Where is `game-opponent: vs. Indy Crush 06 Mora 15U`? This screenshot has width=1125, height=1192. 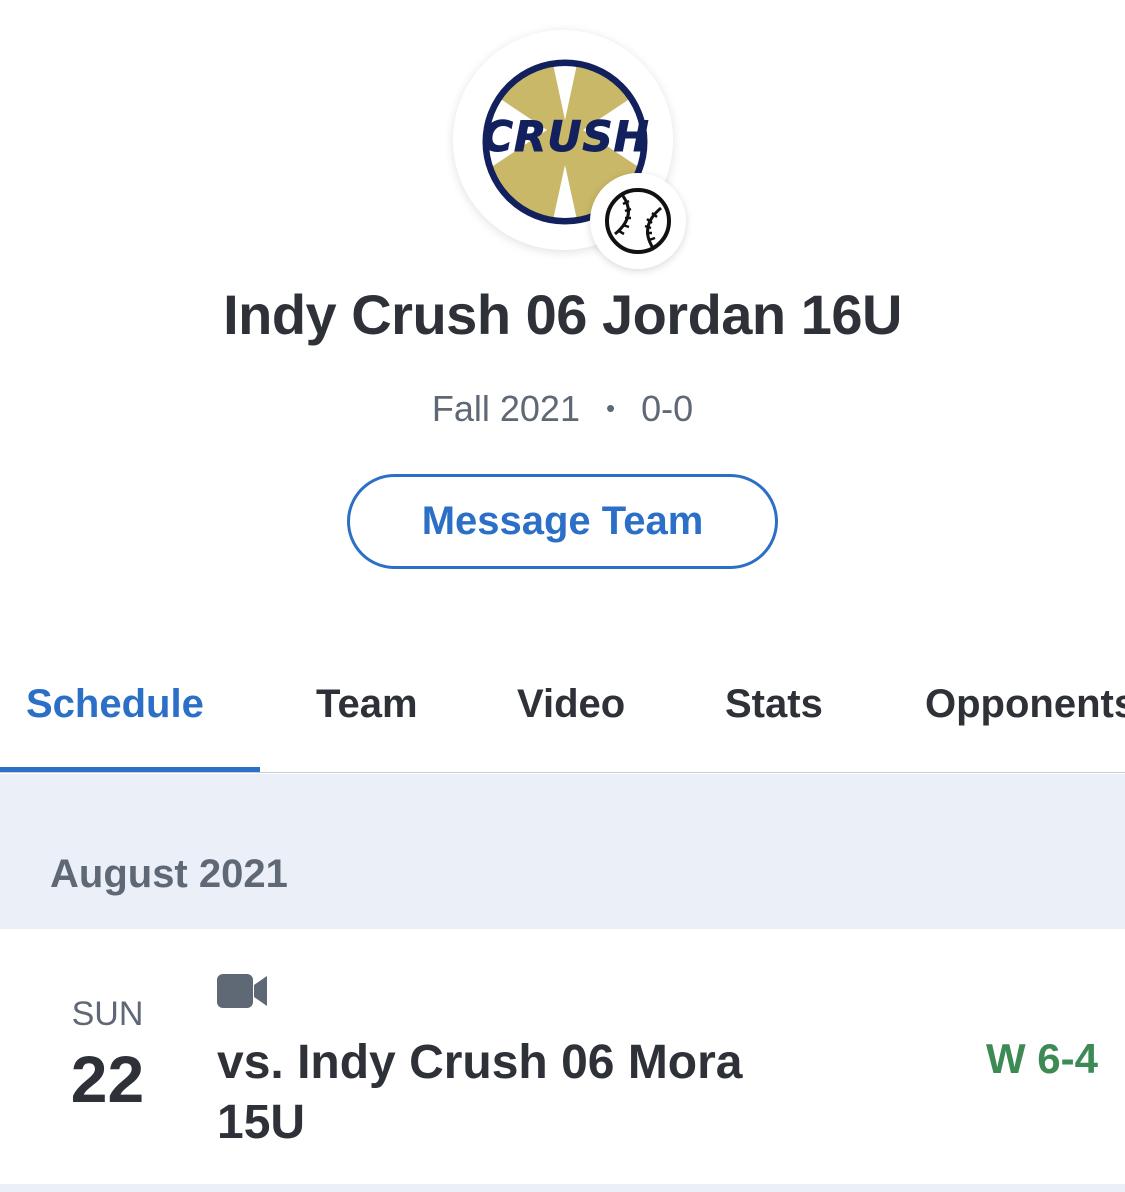
game-opponent: vs. Indy Crush 06 Mora 15U is located at coordinates (480, 1092).